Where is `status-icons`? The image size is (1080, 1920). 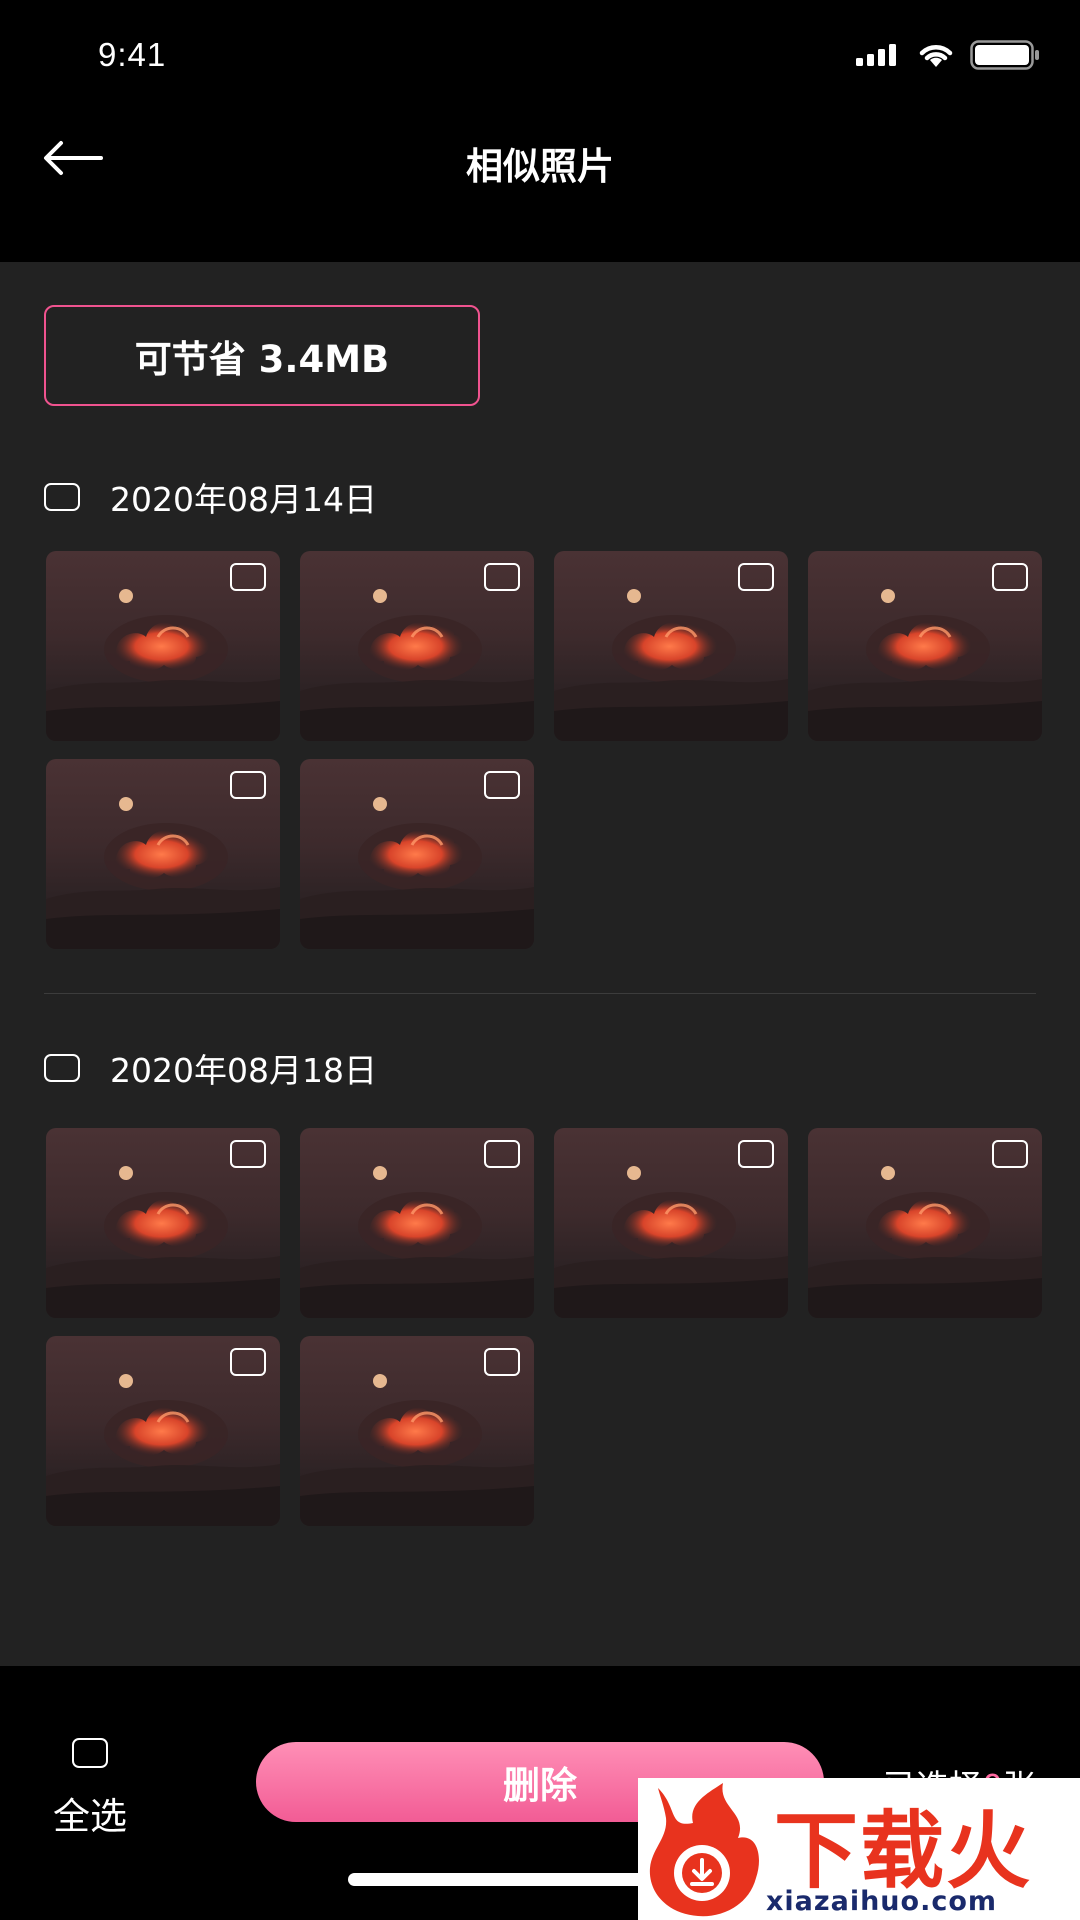
status-icons is located at coordinates (948, 55).